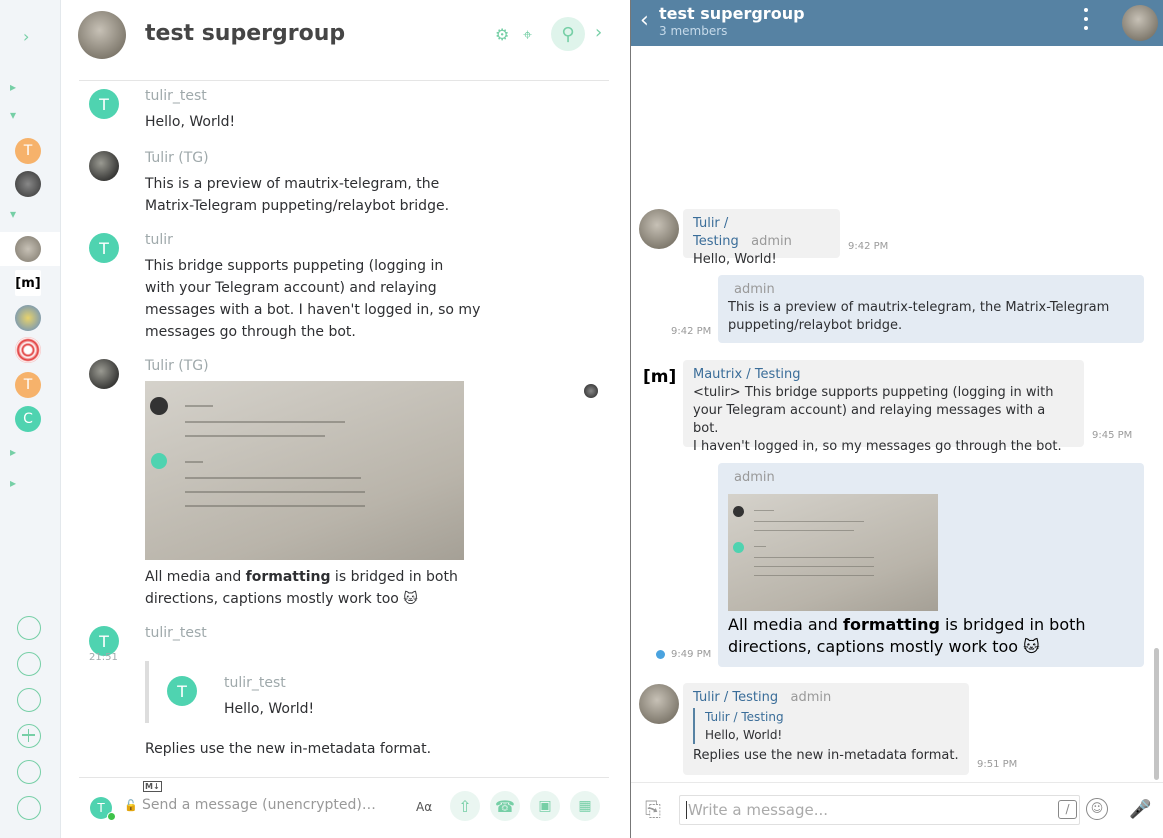  I want to click on format-icon: Aα, so click(424, 807).